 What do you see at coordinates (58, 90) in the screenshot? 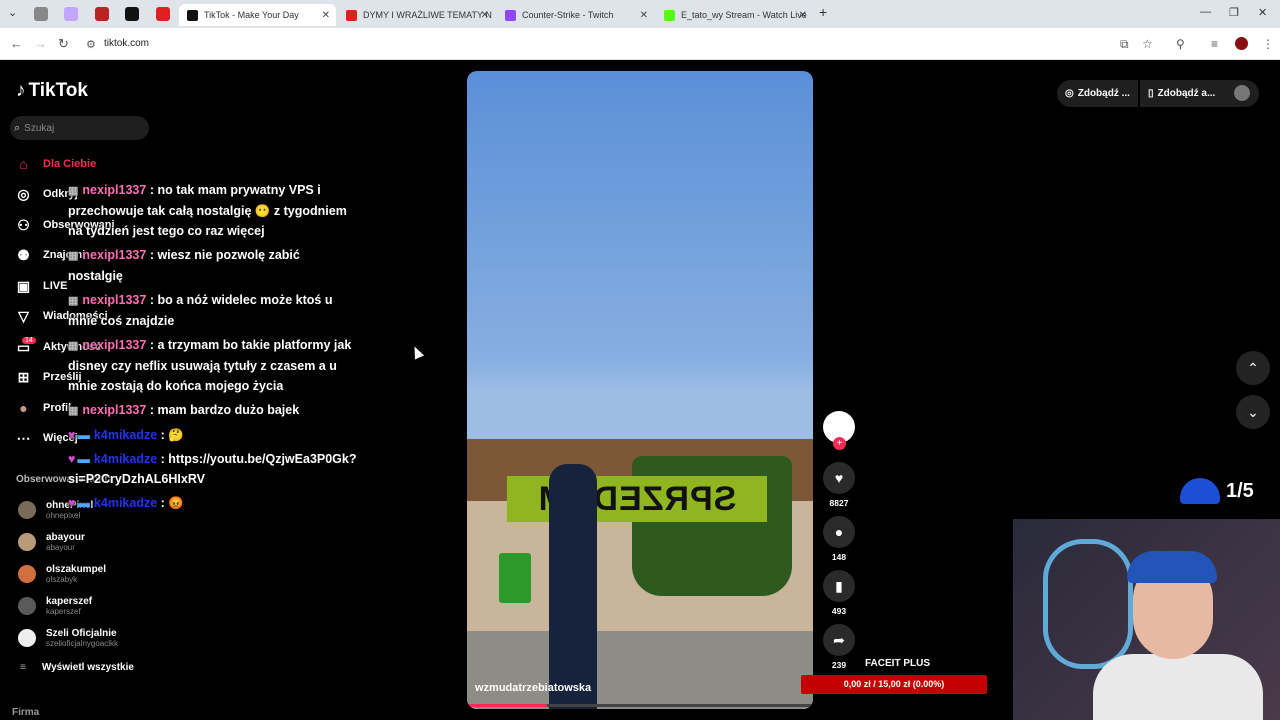
I see `logo-text: TikTok` at bounding box center [58, 90].